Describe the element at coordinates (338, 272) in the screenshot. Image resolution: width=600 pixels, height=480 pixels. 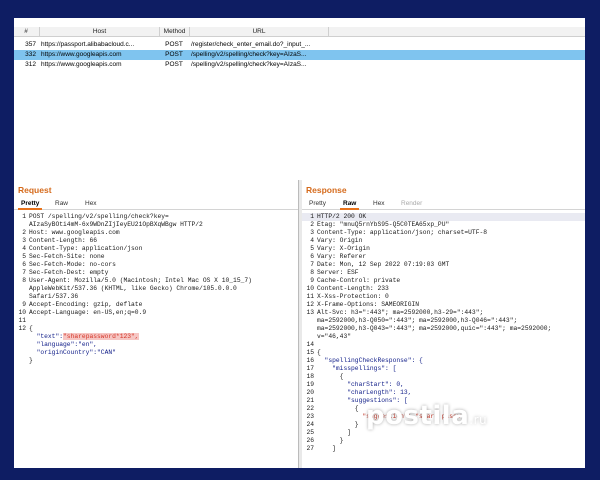
I see `code-text: Server: ESF` at that location.